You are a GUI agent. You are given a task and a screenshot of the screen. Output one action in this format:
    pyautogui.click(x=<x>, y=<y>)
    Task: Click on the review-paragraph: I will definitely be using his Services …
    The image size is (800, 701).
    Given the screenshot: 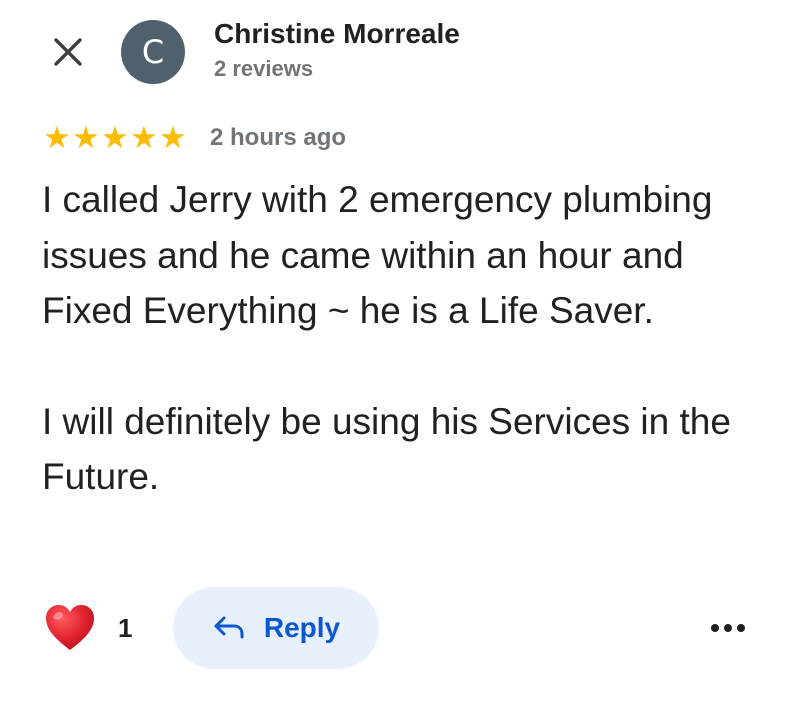 What is the action you would take?
    pyautogui.click(x=386, y=449)
    